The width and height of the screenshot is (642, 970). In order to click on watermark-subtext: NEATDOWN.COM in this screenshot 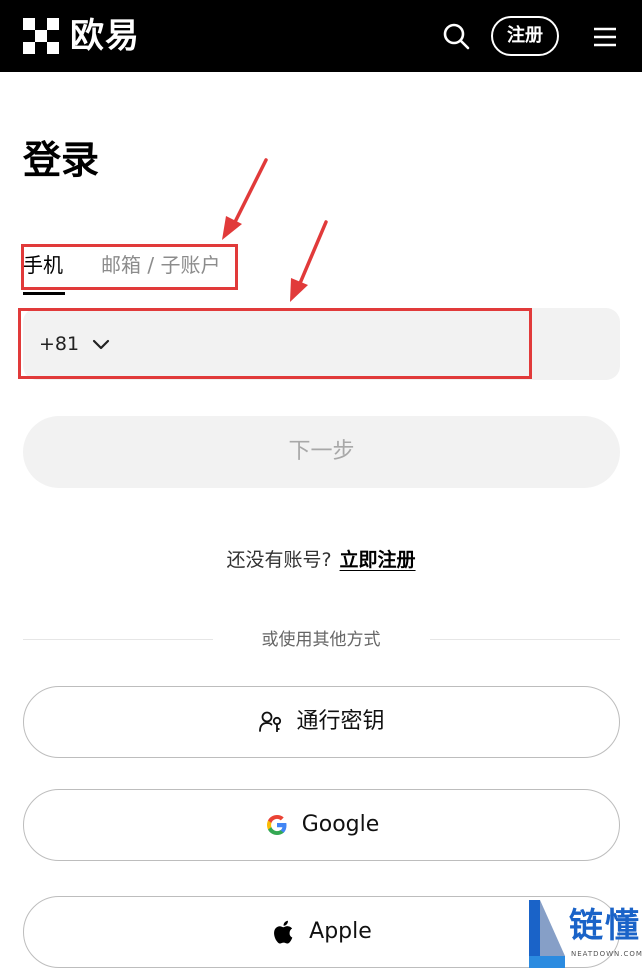, I will do `click(606, 954)`.